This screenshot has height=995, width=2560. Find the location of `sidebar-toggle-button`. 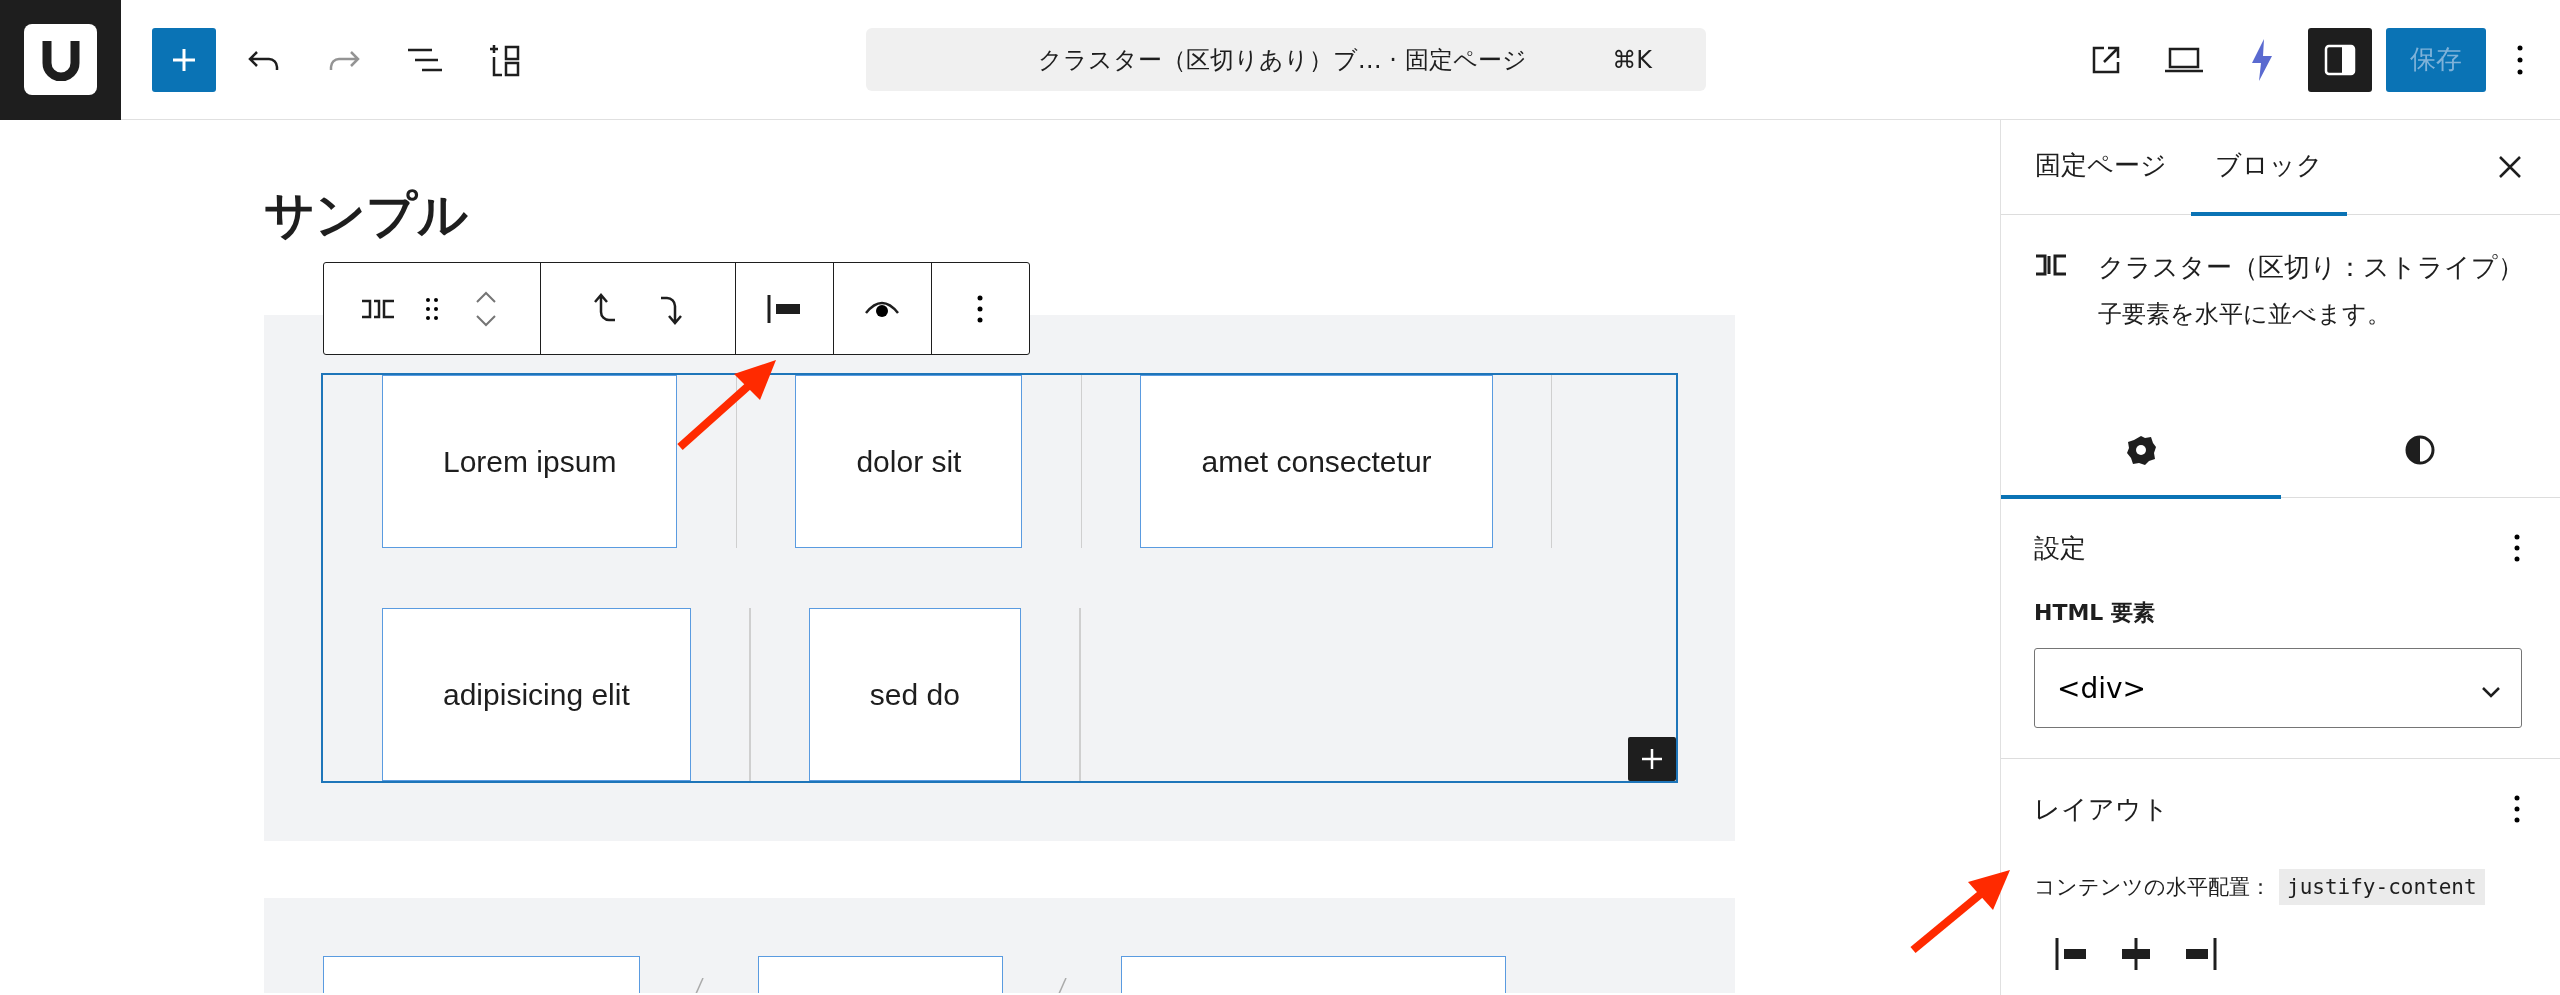

sidebar-toggle-button is located at coordinates (2340, 59).